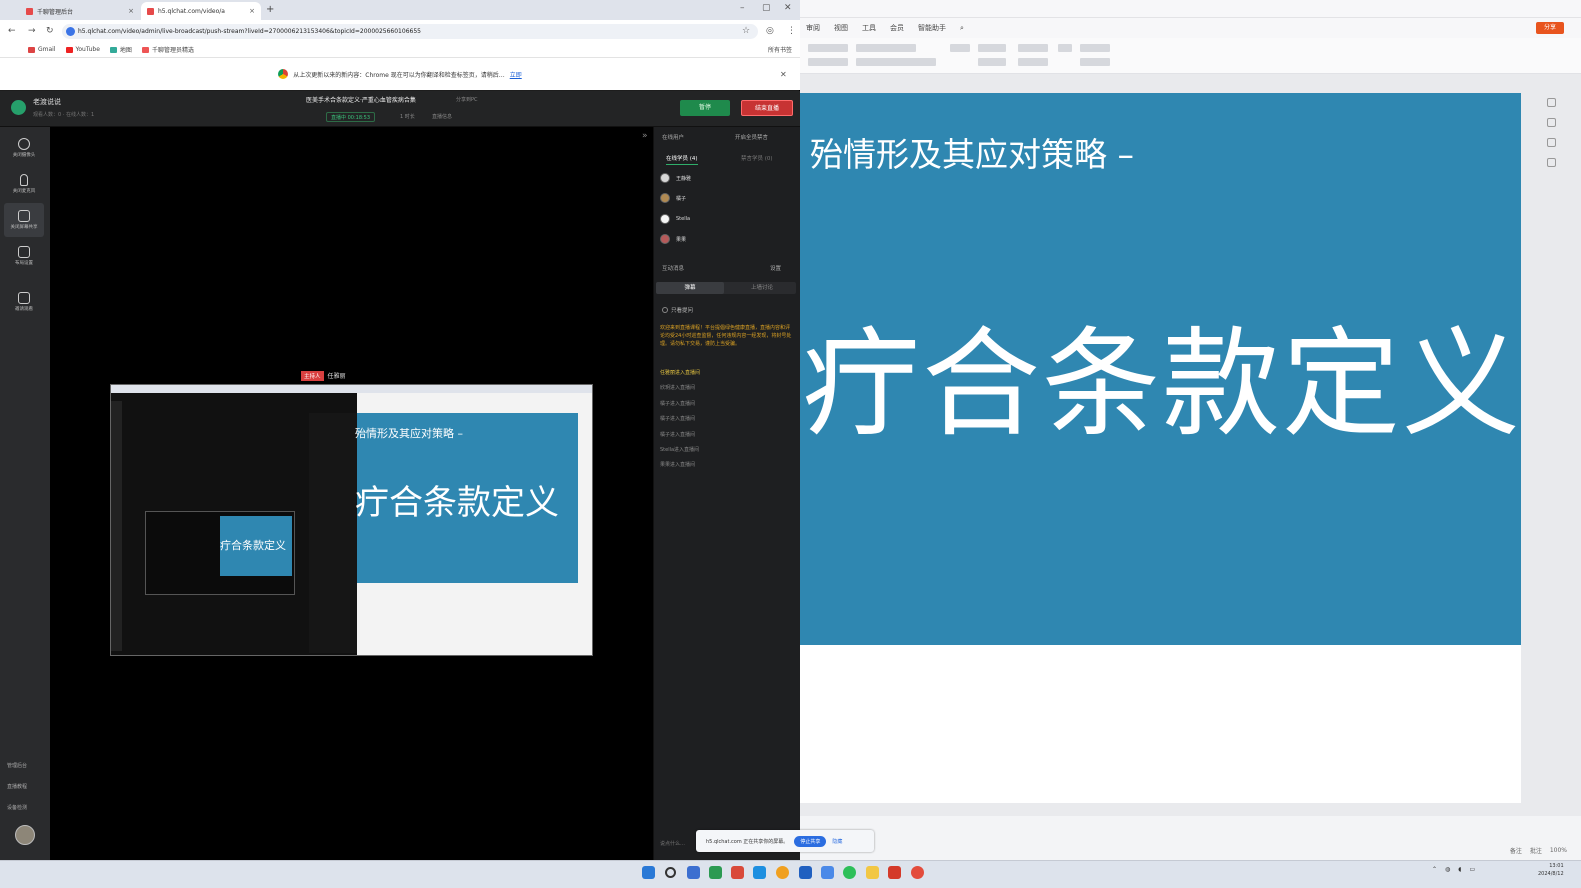 This screenshot has height=888, width=1581. Describe the element at coordinates (791, 31) in the screenshot. I see `menu-icon: ⋮` at that location.